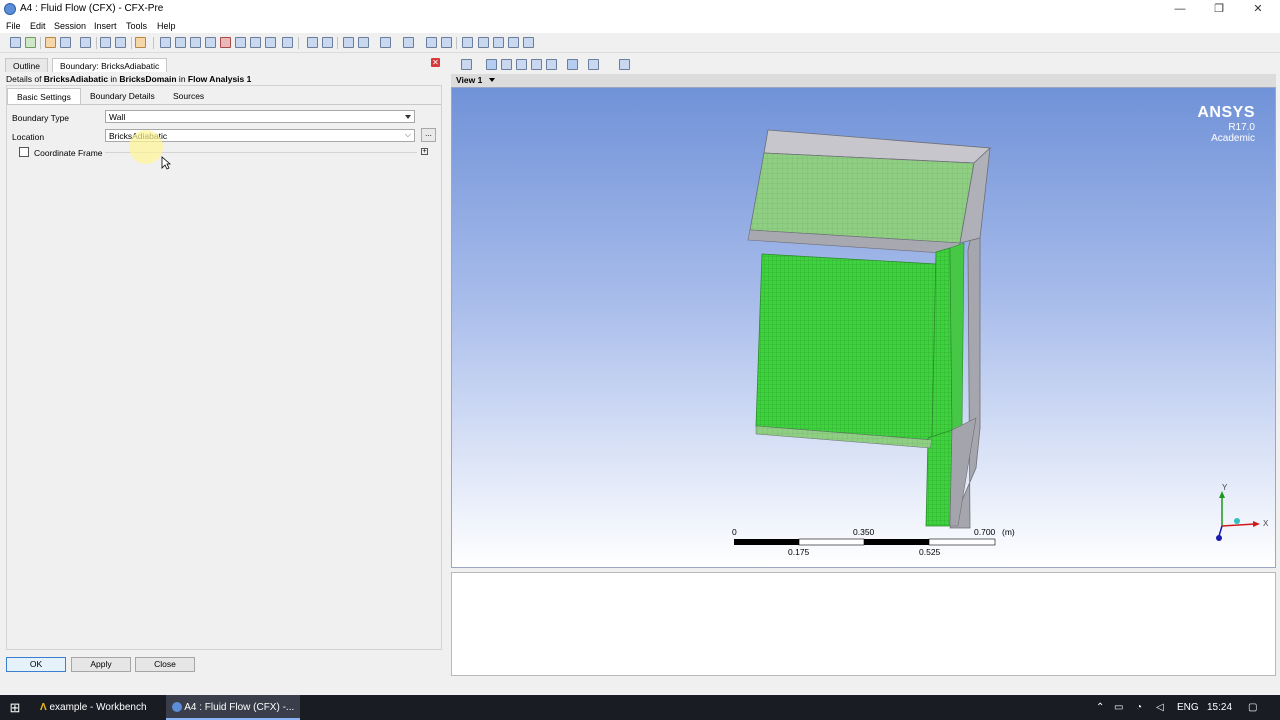 This screenshot has height=720, width=1280. What do you see at coordinates (363, 42) in the screenshot?
I see `monitor-icon` at bounding box center [363, 42].